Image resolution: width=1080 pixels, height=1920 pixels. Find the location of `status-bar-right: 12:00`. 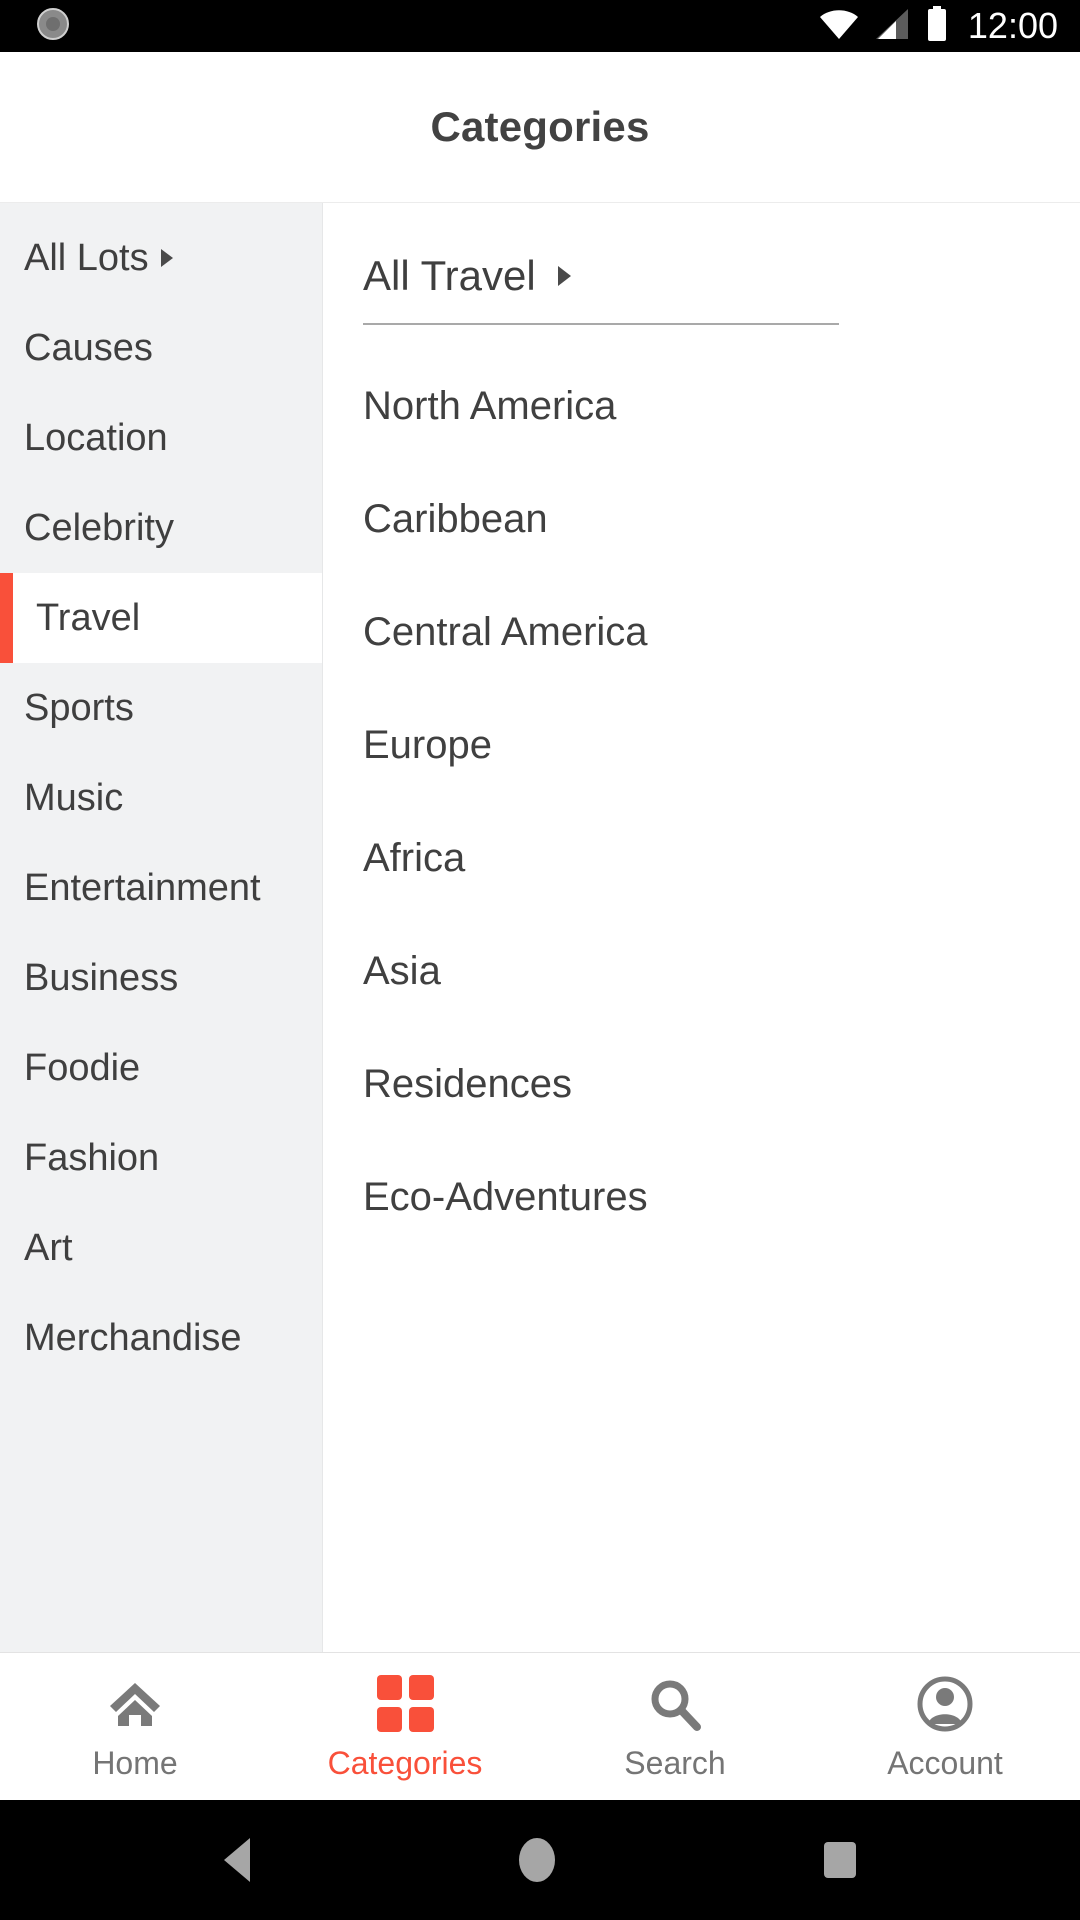

status-bar-right: 12:00 is located at coordinates (938, 26).